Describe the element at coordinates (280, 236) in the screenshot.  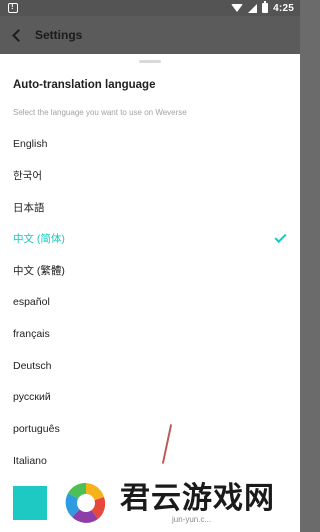
I see `check-icon` at that location.